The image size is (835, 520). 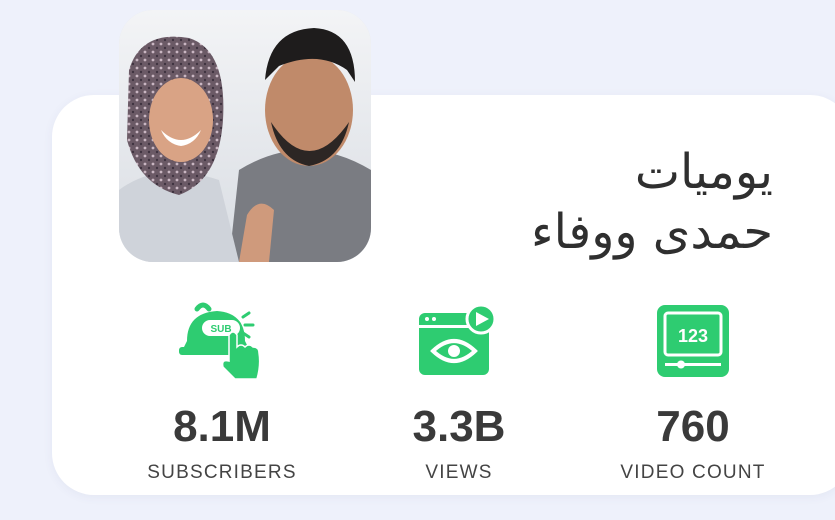 What do you see at coordinates (563, 202) in the screenshot?
I see `channel-name: يوميات حمدى ووفاء` at bounding box center [563, 202].